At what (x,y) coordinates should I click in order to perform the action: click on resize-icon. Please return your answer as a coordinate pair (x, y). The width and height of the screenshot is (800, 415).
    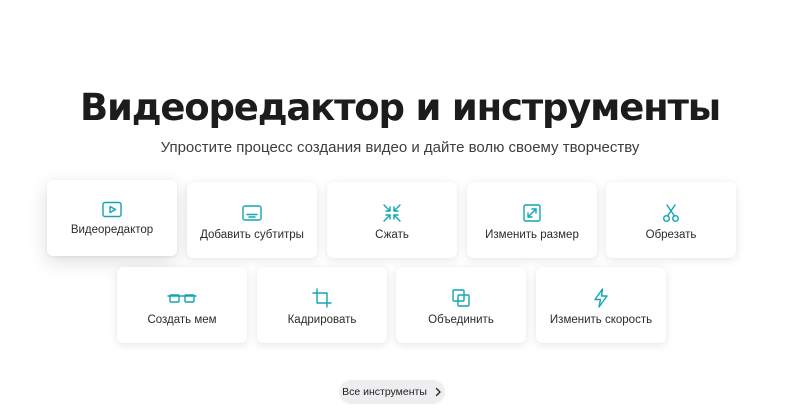
    Looking at the image, I should click on (532, 213).